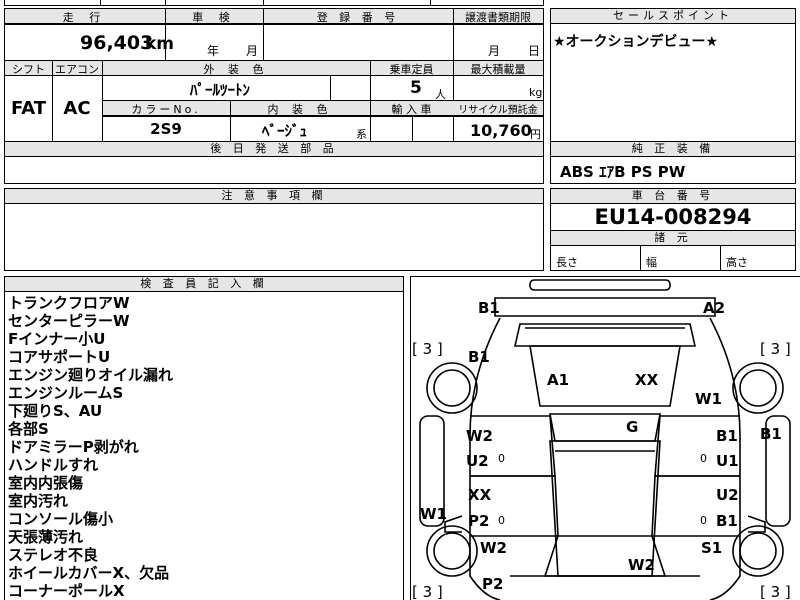  I want to click on max-load-unit: kg, so click(536, 92).